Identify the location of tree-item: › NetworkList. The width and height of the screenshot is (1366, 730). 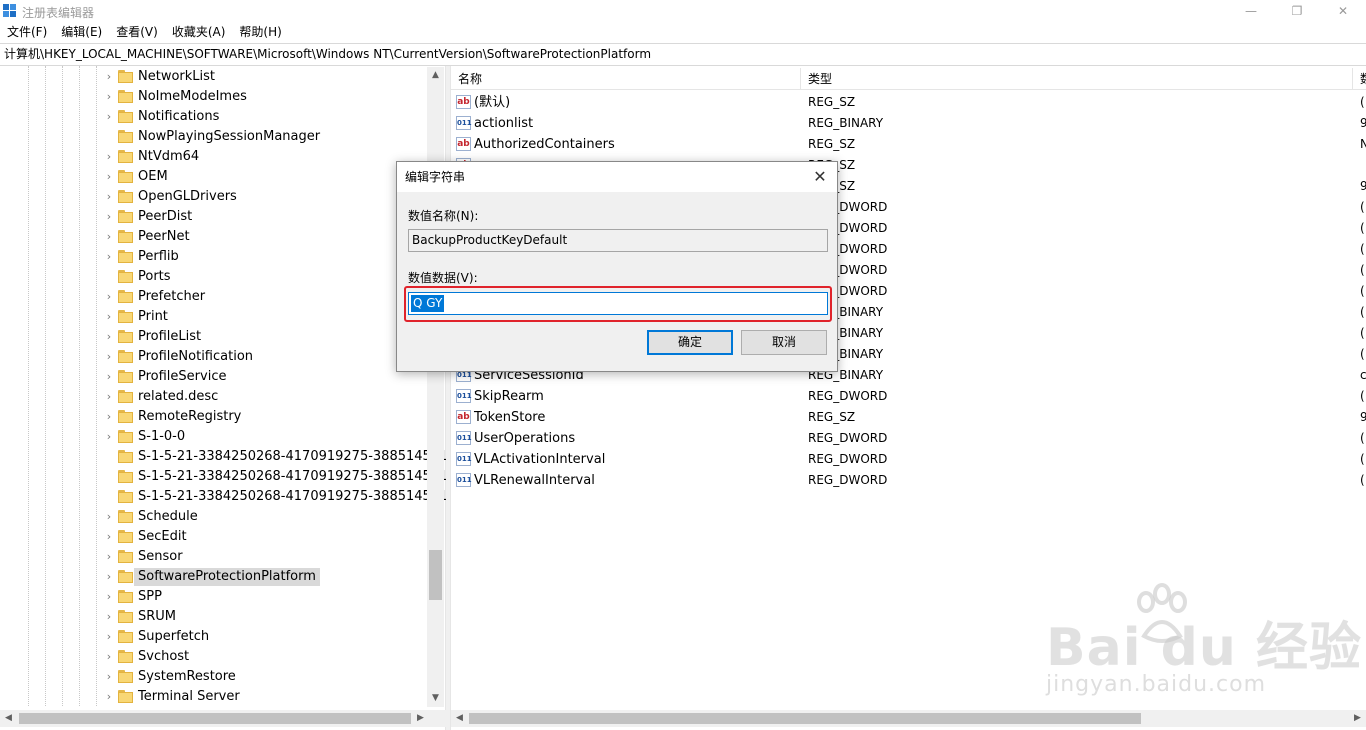
(214, 77).